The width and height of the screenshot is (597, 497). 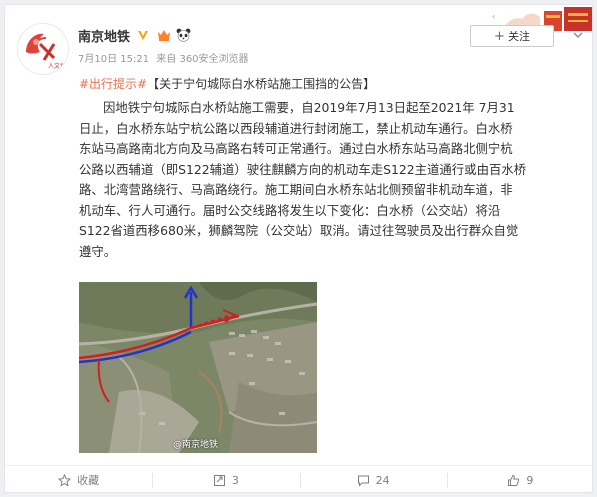 What do you see at coordinates (261, 84) in the screenshot?
I see `post-title: 【关于宁句城际白水桥站施工围挡的公告】` at bounding box center [261, 84].